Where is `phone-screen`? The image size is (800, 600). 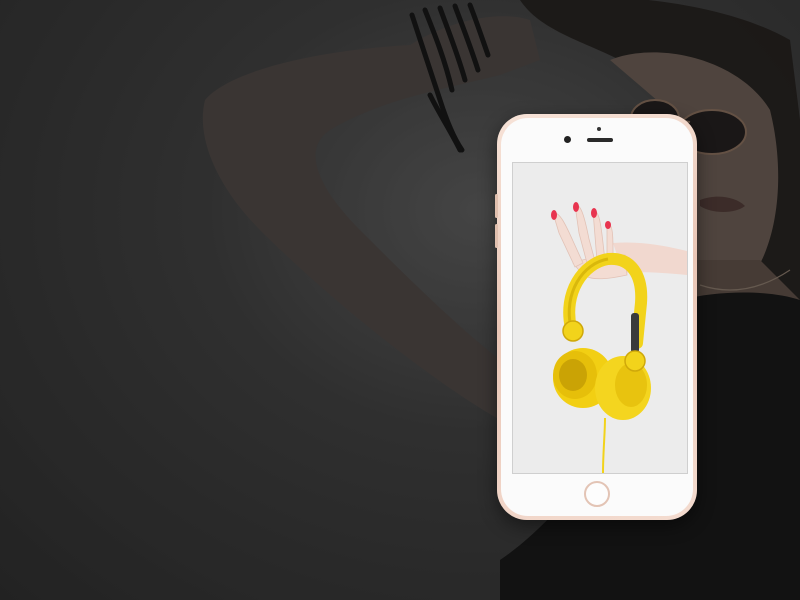
phone-screen is located at coordinates (600, 318).